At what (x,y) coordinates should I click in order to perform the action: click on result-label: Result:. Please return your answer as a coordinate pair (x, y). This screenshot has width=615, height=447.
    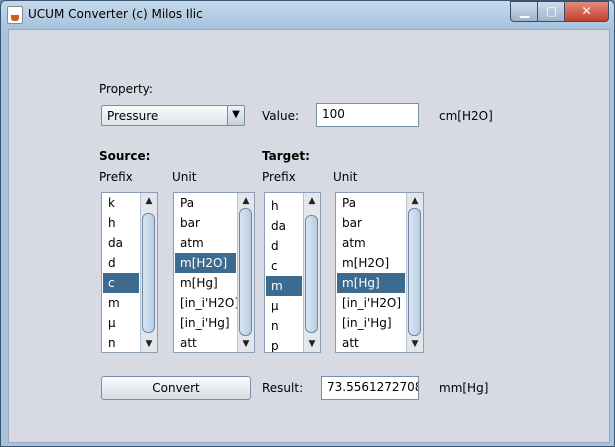
    Looking at the image, I should click on (283, 388).